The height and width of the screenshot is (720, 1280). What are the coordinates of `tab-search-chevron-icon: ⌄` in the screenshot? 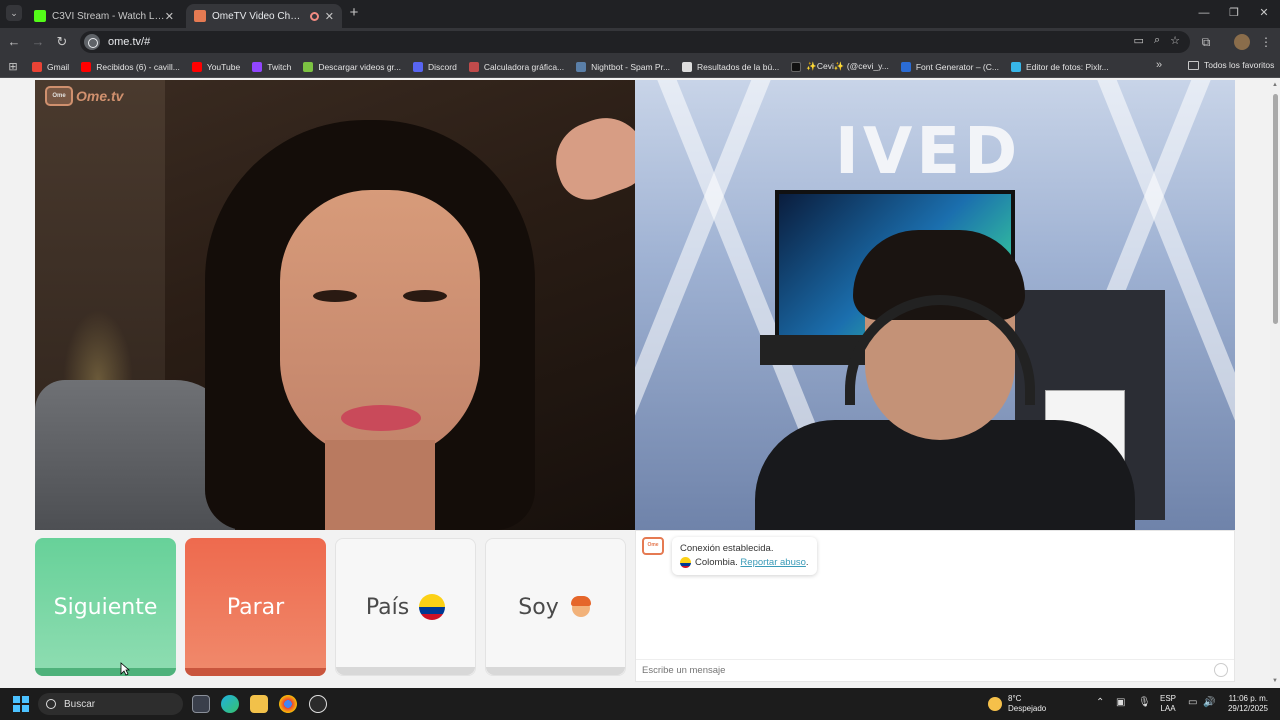 It's located at (14, 13).